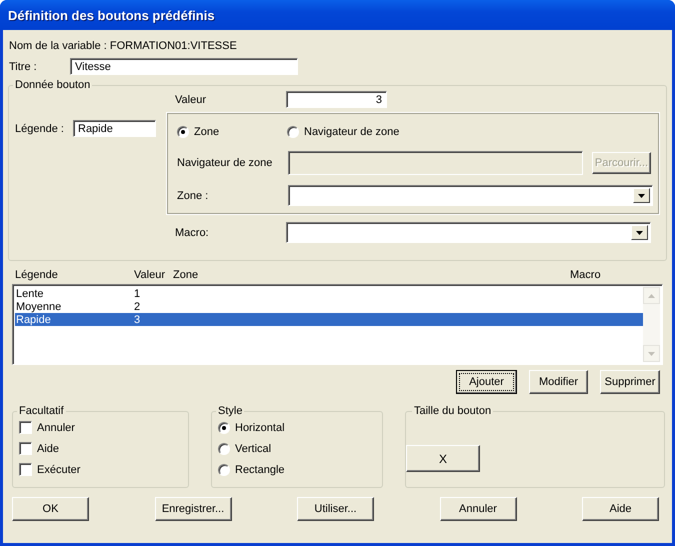 This screenshot has width=675, height=546. What do you see at coordinates (207, 132) in the screenshot?
I see `option-label: Zone` at bounding box center [207, 132].